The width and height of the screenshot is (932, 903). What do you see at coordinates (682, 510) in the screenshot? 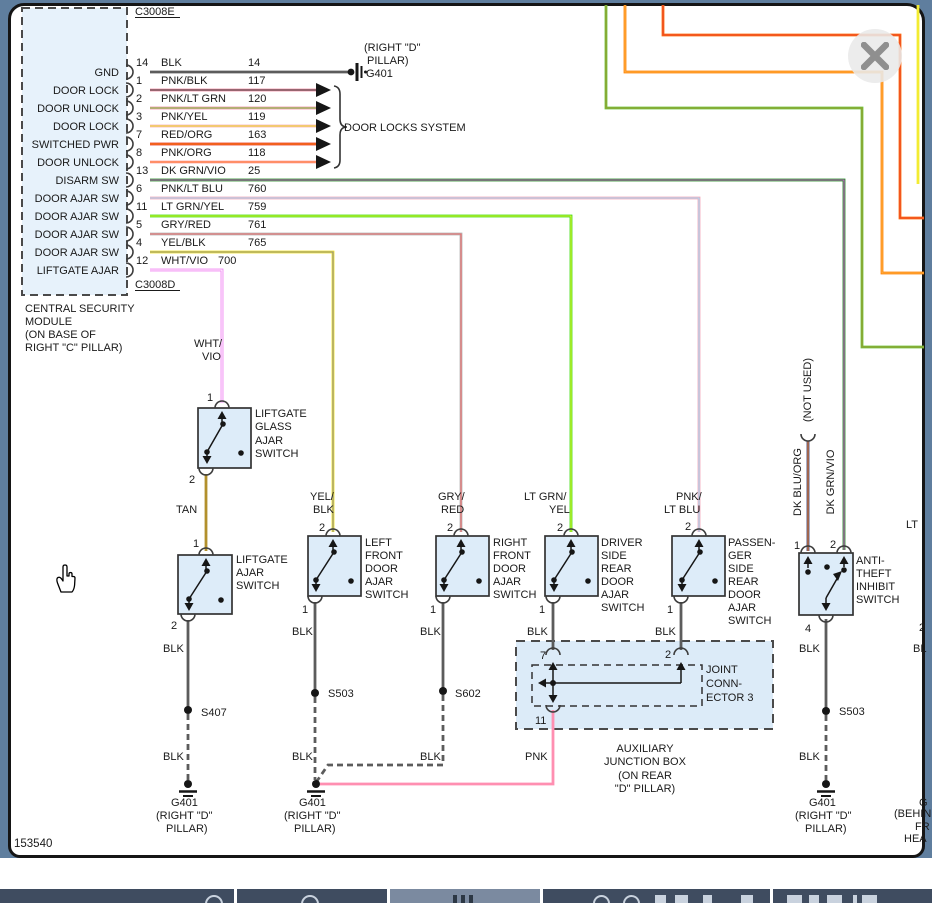
I see `label: LT BLU` at bounding box center [682, 510].